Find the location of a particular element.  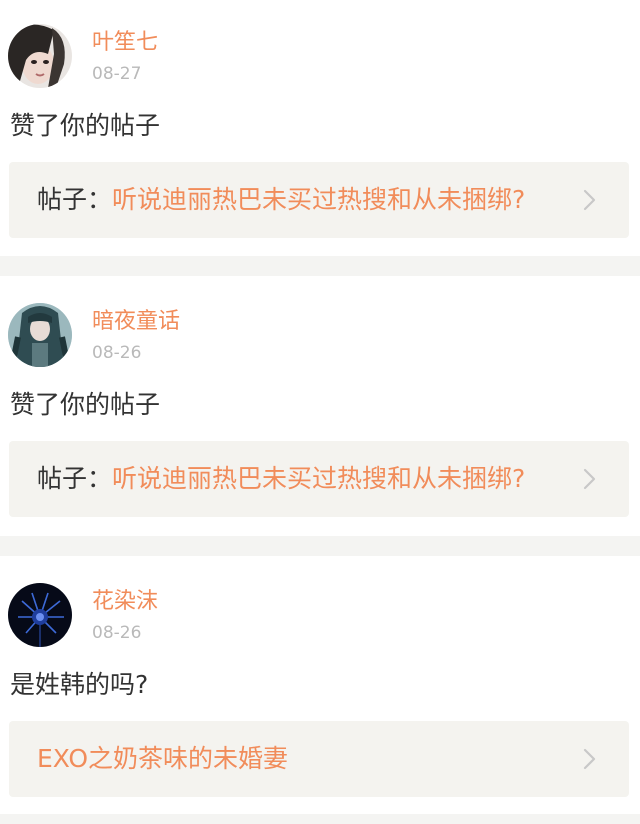

post-link-text: EXO之奶茶味的未婚妻 is located at coordinates (162, 759).